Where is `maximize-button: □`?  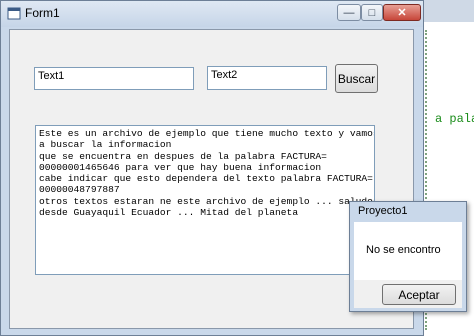
maximize-button: □ is located at coordinates (372, 12).